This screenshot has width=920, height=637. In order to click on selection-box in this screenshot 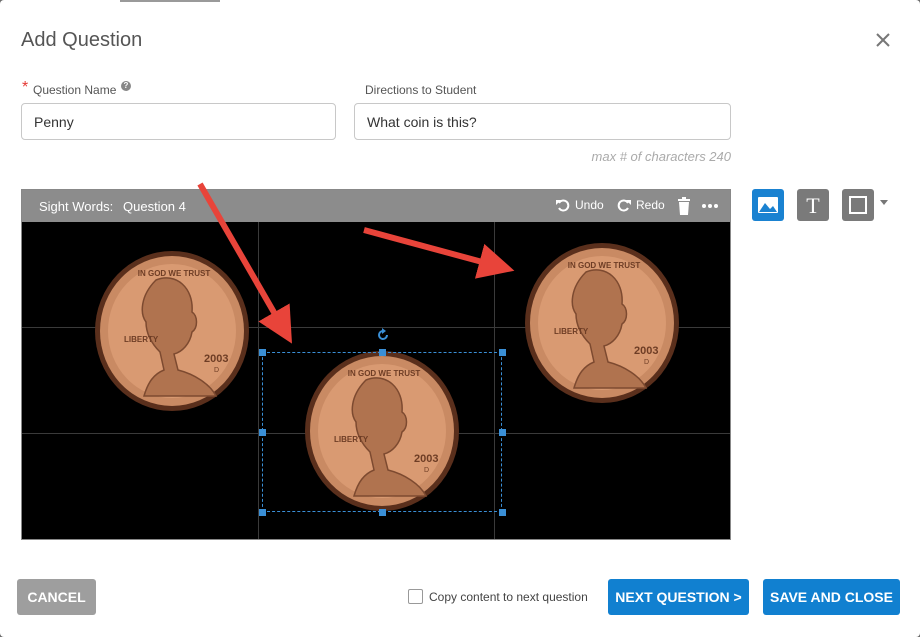, I will do `click(382, 422)`.